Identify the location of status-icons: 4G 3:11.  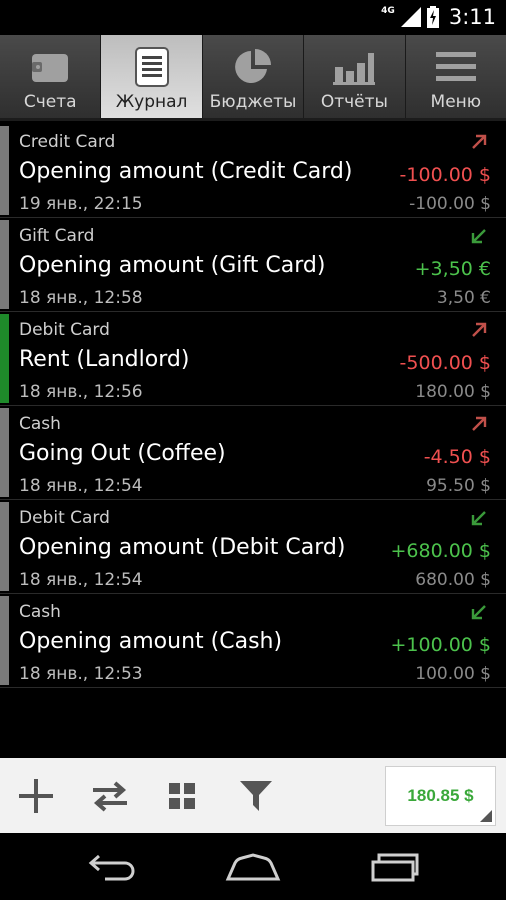
(438, 17).